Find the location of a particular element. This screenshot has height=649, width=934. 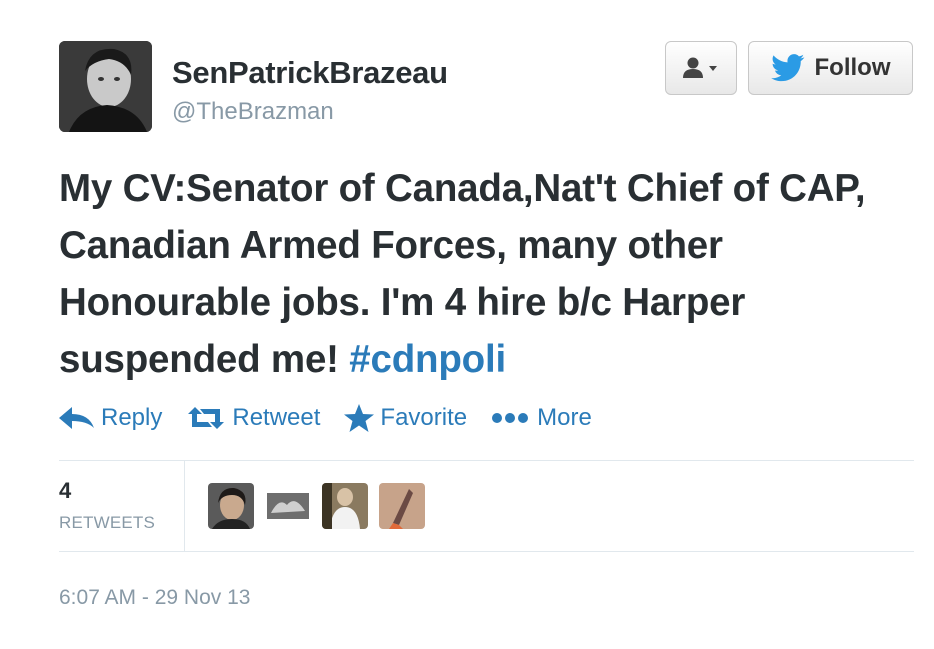

user-dropdown-icon is located at coordinates (700, 67).